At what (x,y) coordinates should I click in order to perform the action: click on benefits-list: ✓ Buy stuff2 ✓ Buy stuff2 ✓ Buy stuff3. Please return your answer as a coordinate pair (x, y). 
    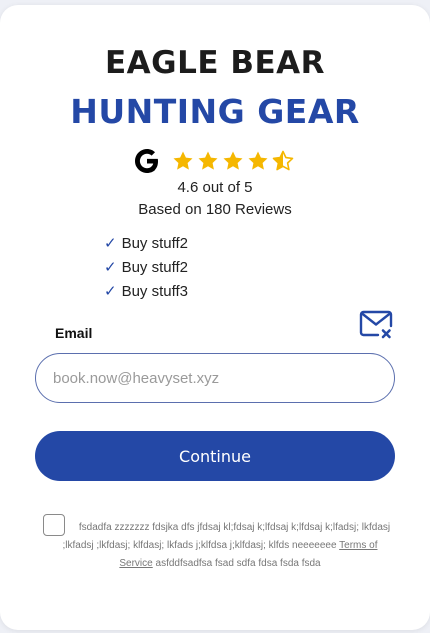
    Looking at the image, I should click on (146, 271).